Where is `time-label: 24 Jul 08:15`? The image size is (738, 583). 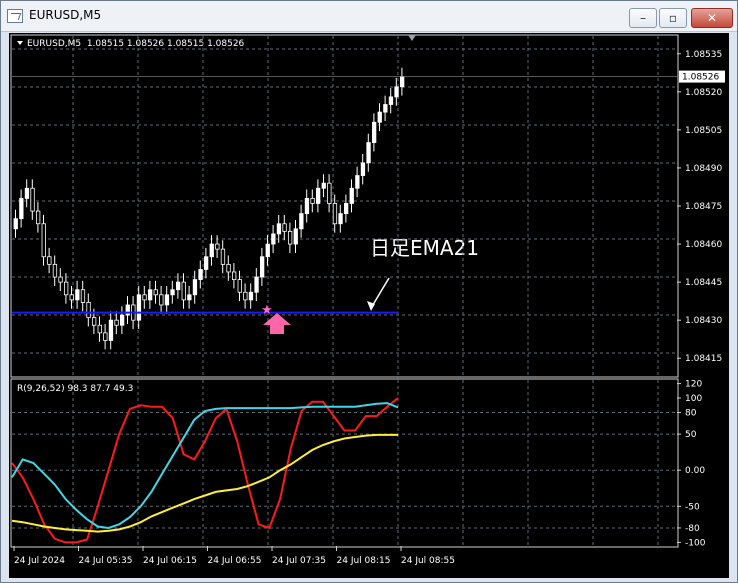
time-label: 24 Jul 08:15 is located at coordinates (364, 561).